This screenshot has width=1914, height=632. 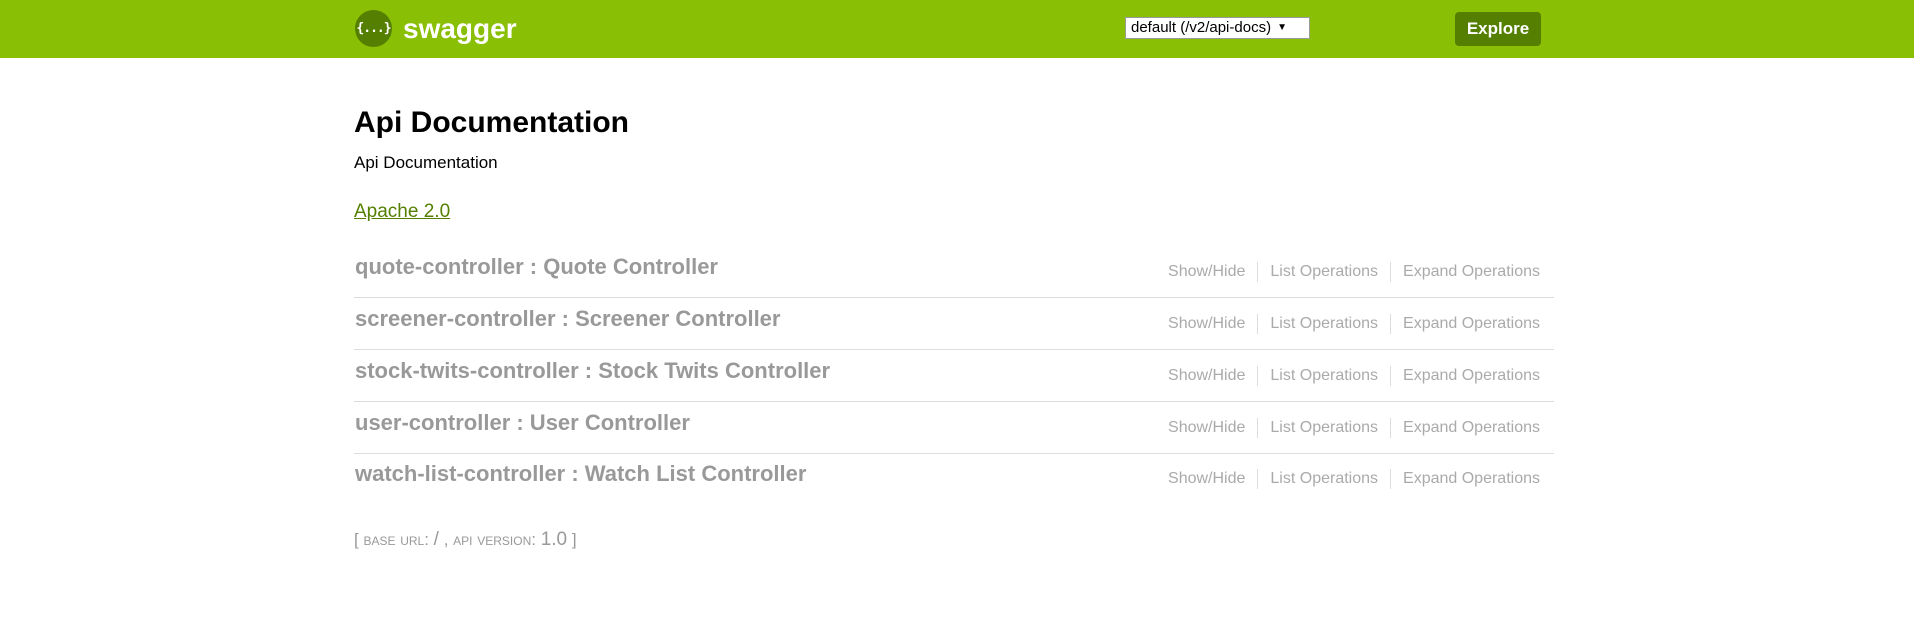 I want to click on explore-button: Explore, so click(x=1498, y=29).